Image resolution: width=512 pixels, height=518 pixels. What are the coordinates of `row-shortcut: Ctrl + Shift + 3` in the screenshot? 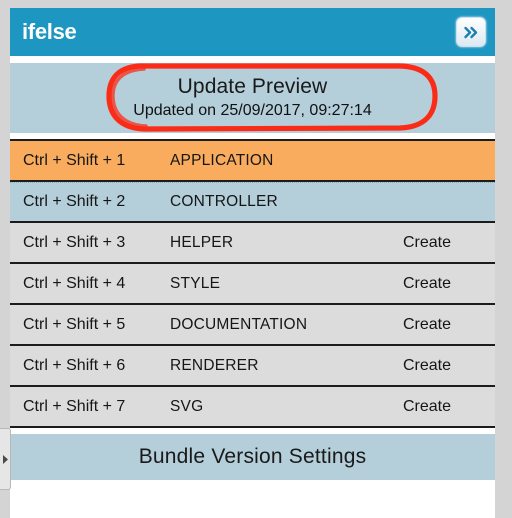 It's located at (74, 242).